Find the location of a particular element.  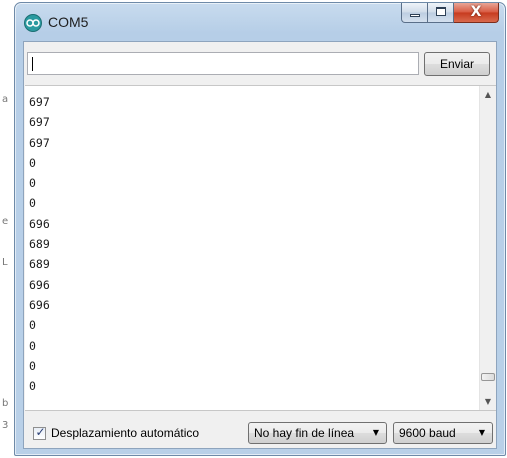

background-char: e is located at coordinates (5, 221).